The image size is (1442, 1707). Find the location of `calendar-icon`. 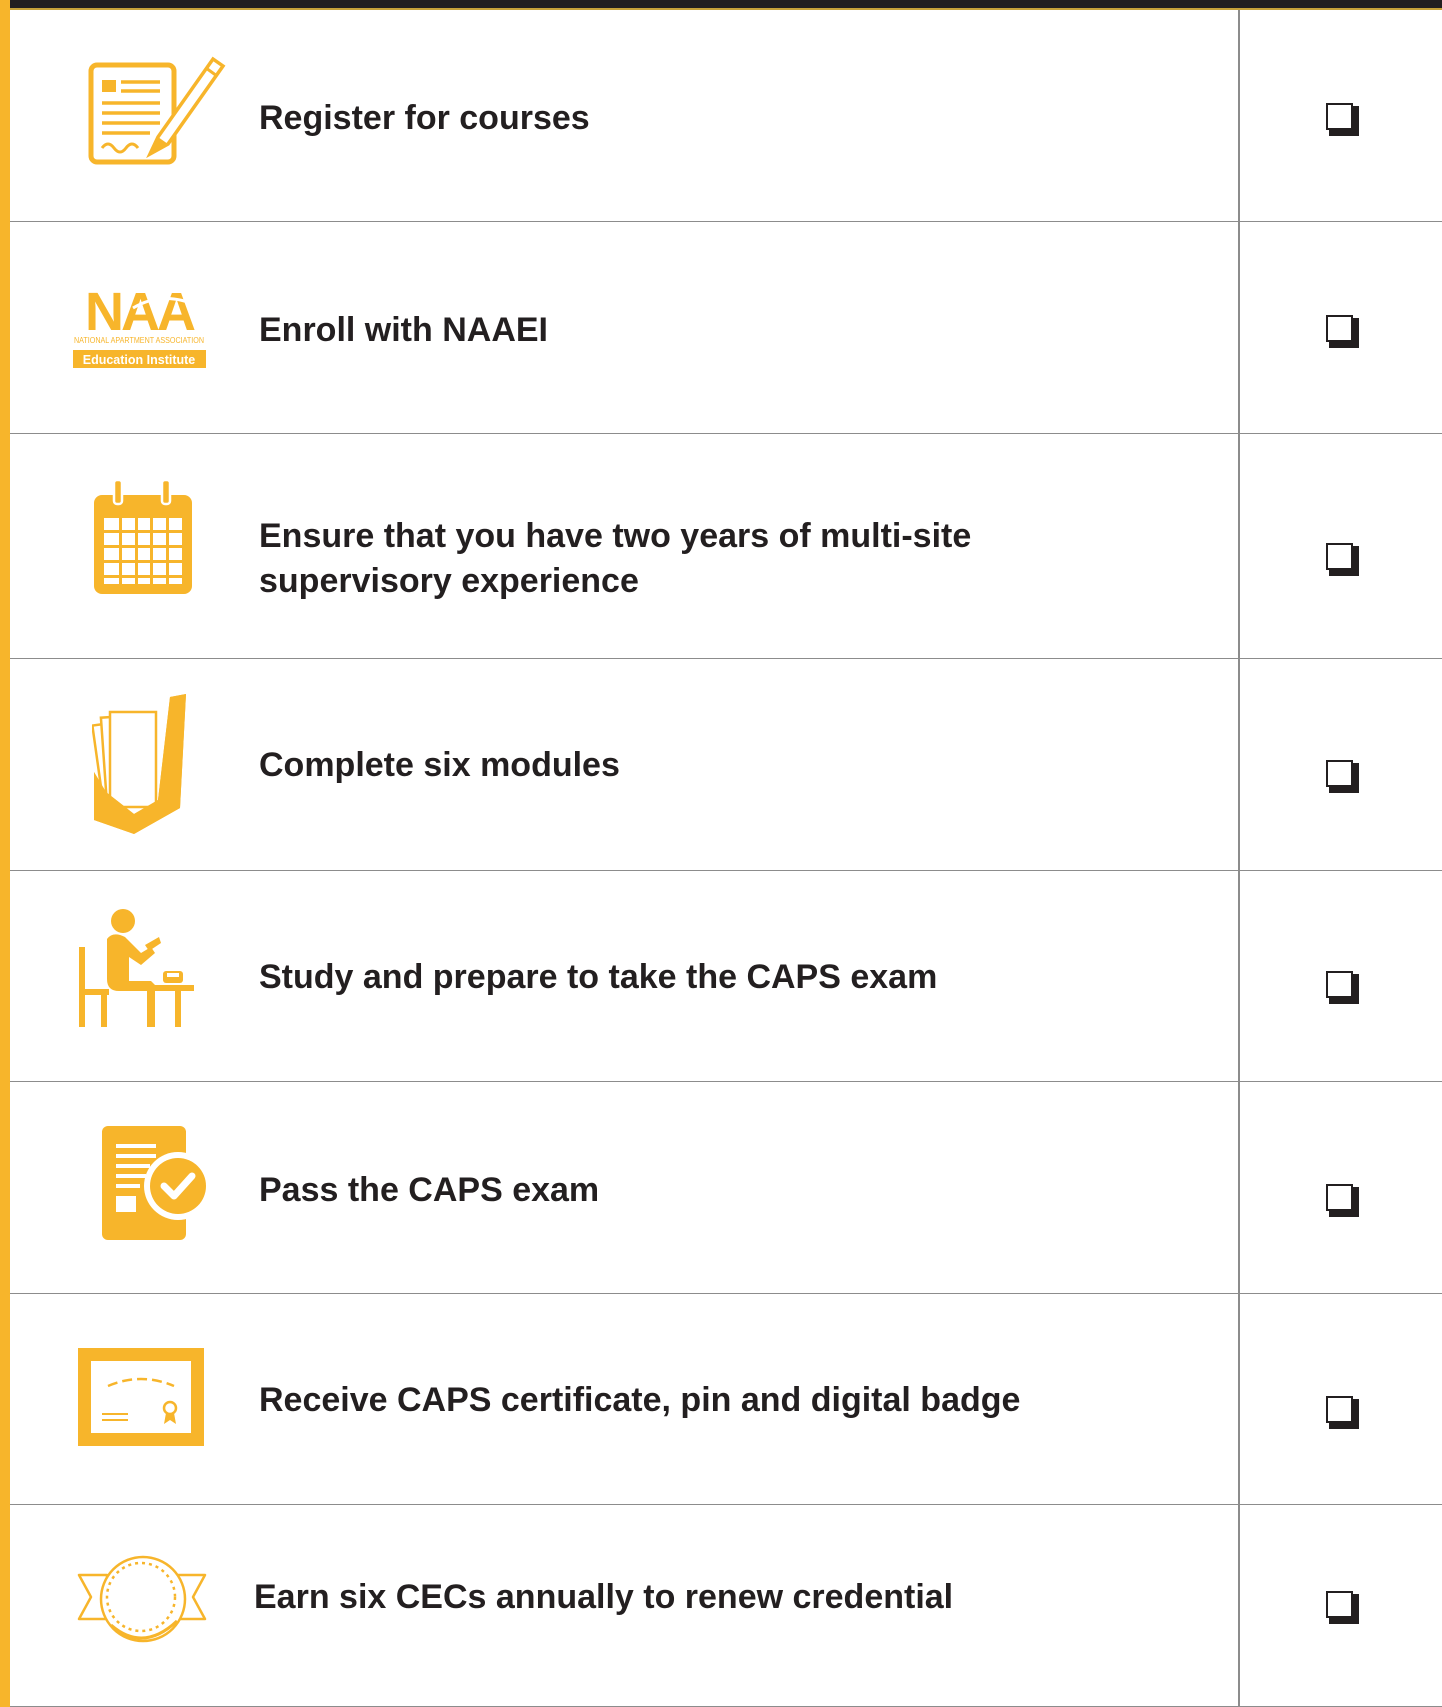

calendar-icon is located at coordinates (143, 538).